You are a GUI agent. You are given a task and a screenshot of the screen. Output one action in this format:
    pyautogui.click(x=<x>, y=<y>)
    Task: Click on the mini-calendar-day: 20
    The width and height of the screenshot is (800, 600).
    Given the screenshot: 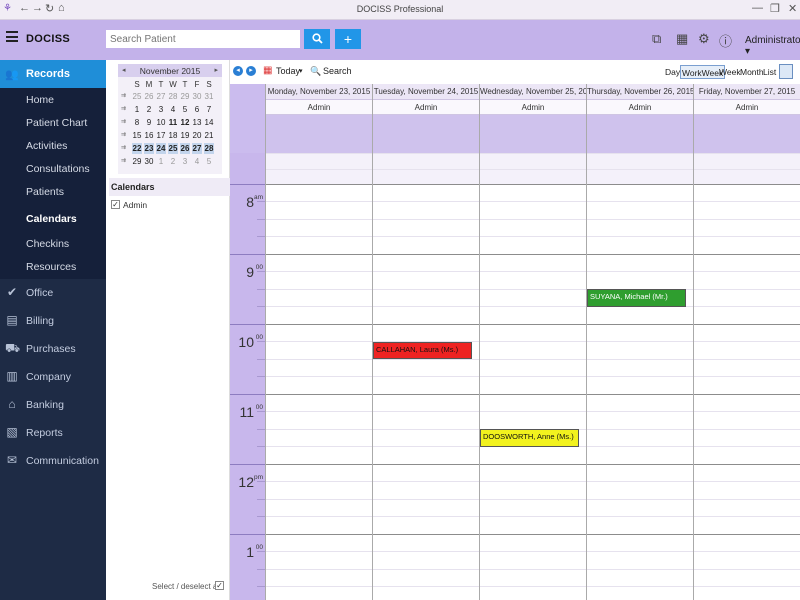 What is the action you would take?
    pyautogui.click(x=197, y=135)
    